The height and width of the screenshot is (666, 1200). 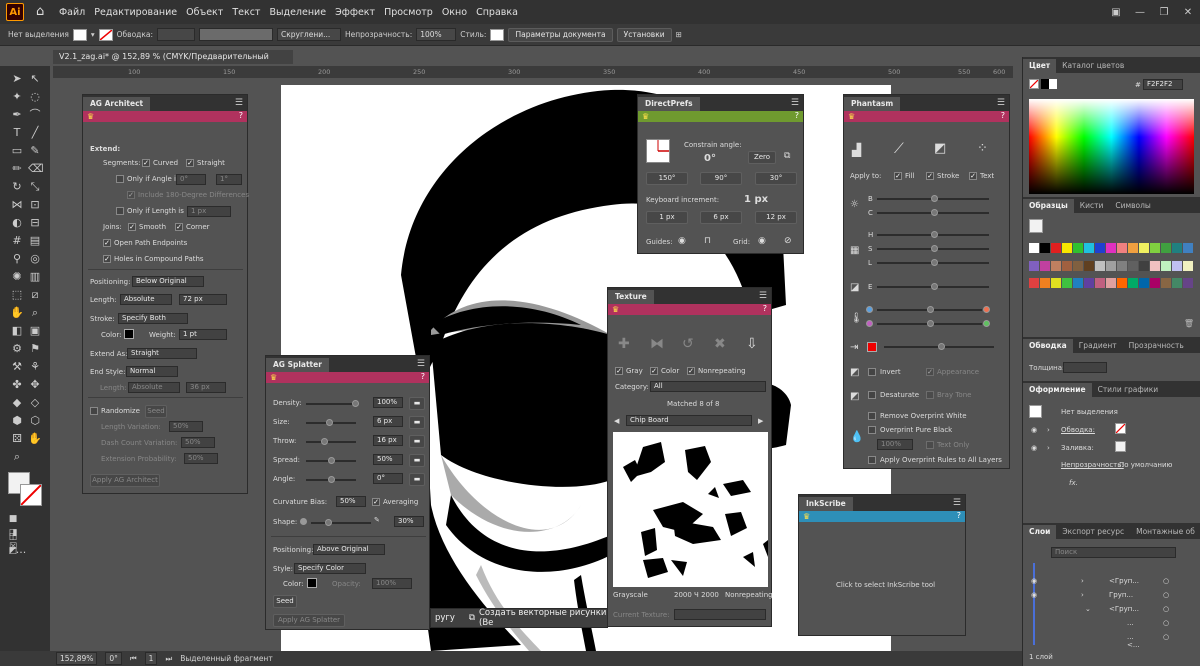 I want to click on color-checkbox: ✓, so click(x=654, y=371).